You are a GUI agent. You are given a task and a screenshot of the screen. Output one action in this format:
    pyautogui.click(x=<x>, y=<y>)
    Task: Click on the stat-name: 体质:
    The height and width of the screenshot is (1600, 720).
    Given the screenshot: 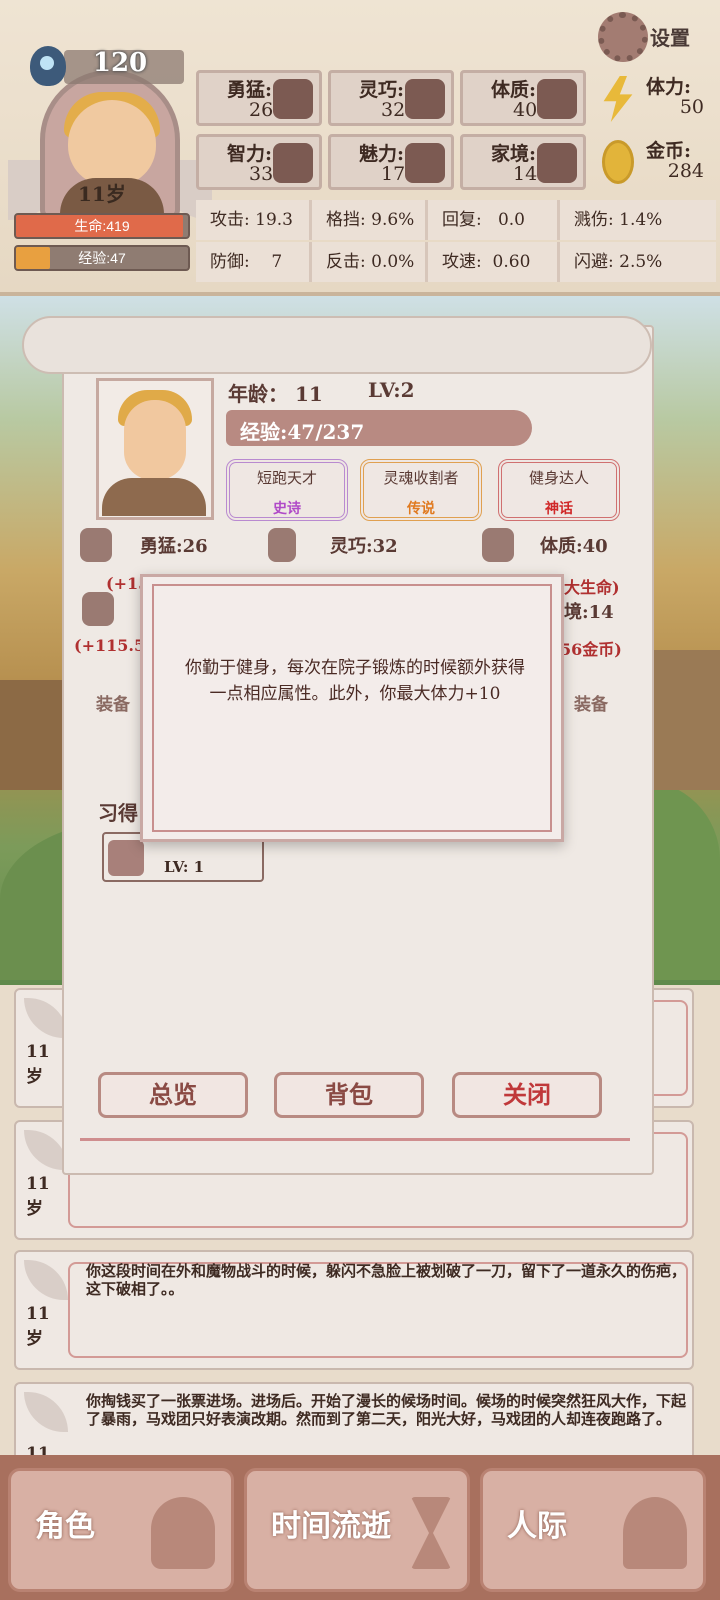 What is the action you would take?
    pyautogui.click(x=514, y=90)
    